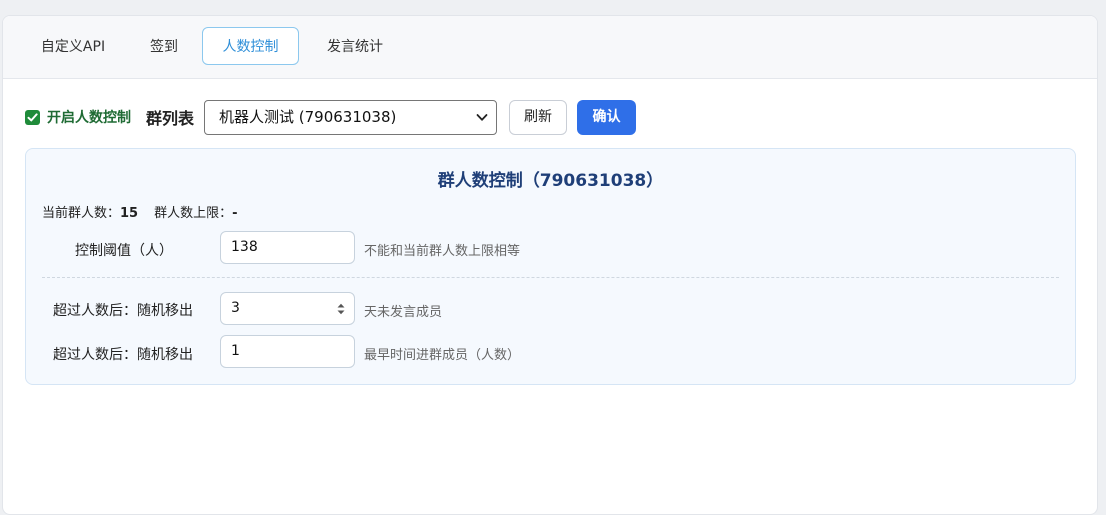 The width and height of the screenshot is (1106, 515). What do you see at coordinates (235, 213) in the screenshot?
I see `limit-value: -` at bounding box center [235, 213].